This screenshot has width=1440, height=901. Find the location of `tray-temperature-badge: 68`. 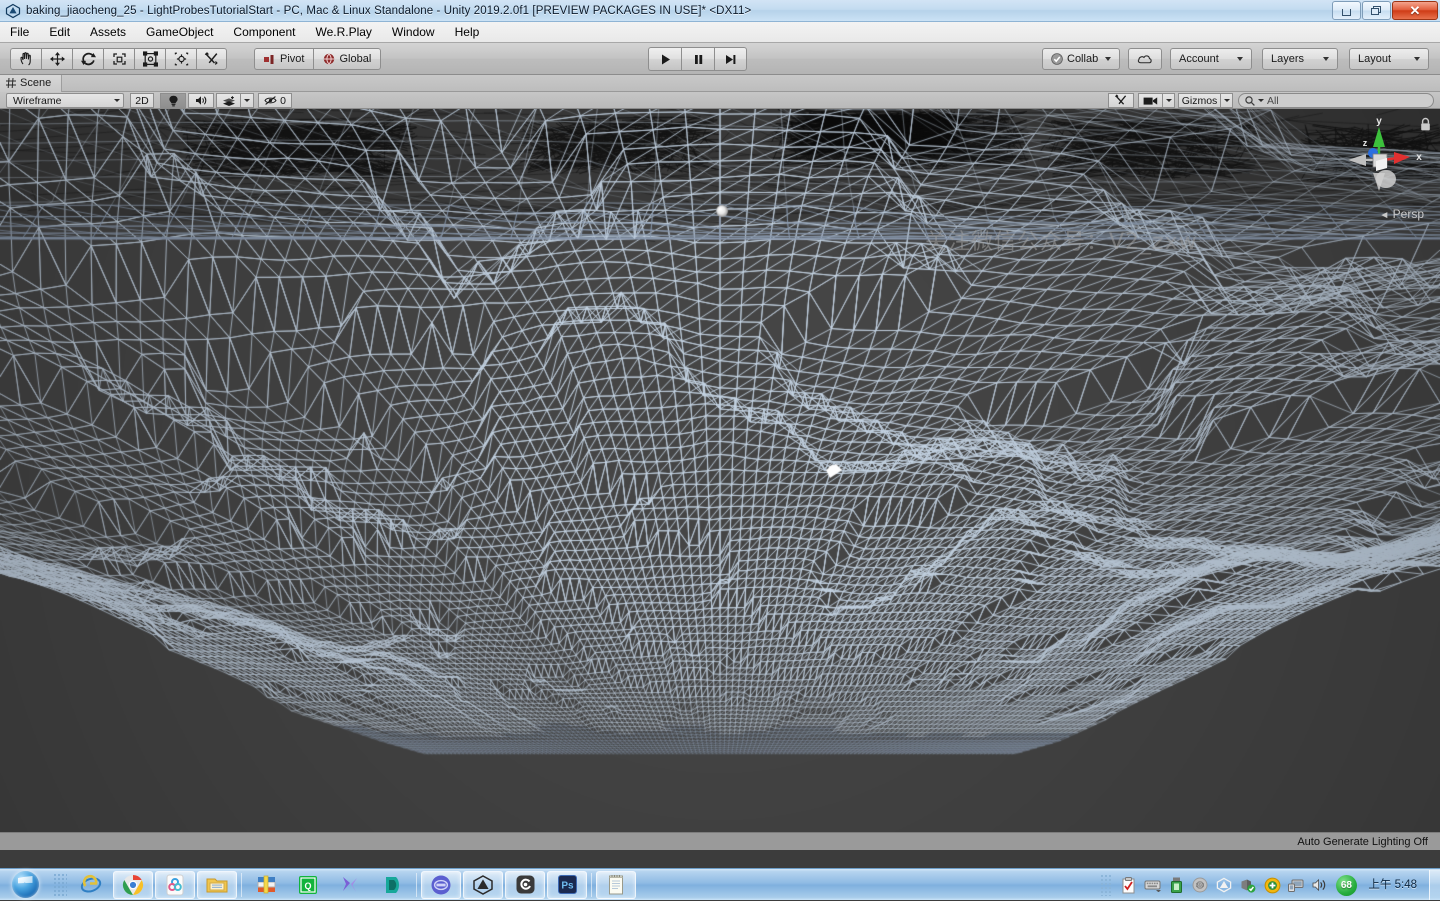

tray-temperature-badge: 68 is located at coordinates (1346, 885).